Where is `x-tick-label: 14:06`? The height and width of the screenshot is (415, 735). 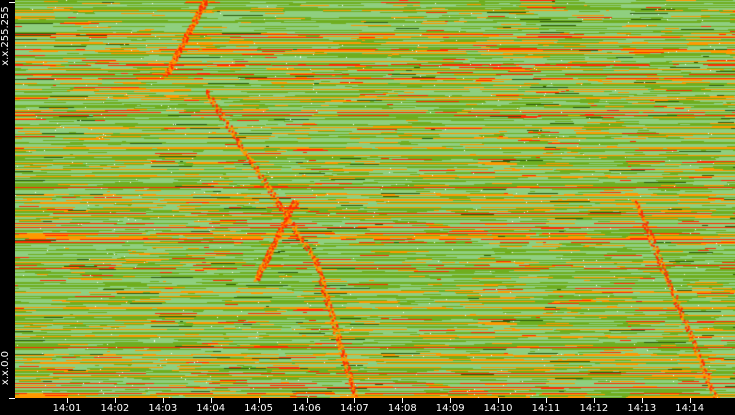 x-tick-label: 14:06 is located at coordinates (306, 408).